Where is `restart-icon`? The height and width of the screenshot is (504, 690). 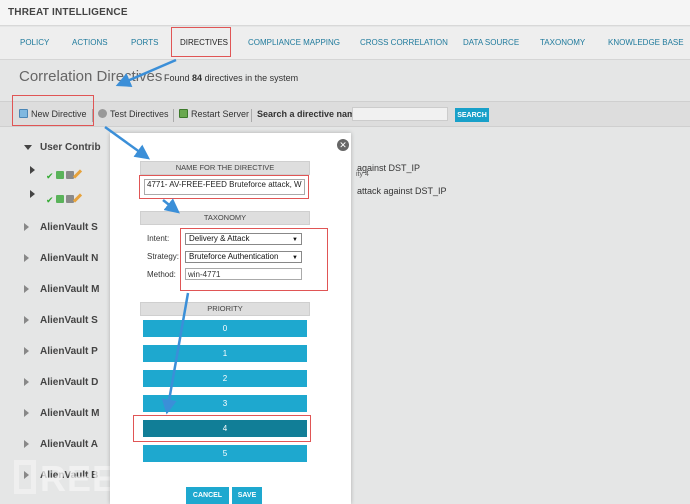
restart-icon is located at coordinates (183, 113).